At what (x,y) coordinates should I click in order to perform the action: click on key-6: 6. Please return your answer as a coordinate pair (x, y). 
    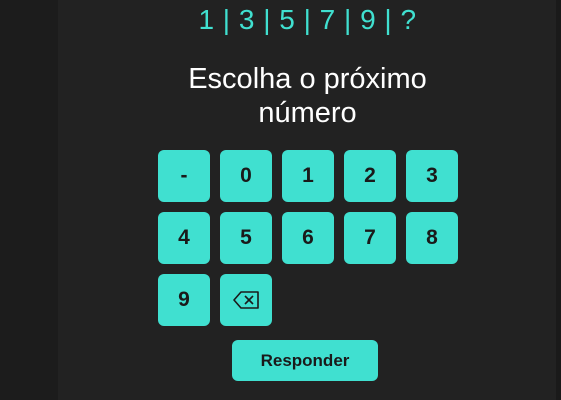
    Looking at the image, I should click on (308, 238).